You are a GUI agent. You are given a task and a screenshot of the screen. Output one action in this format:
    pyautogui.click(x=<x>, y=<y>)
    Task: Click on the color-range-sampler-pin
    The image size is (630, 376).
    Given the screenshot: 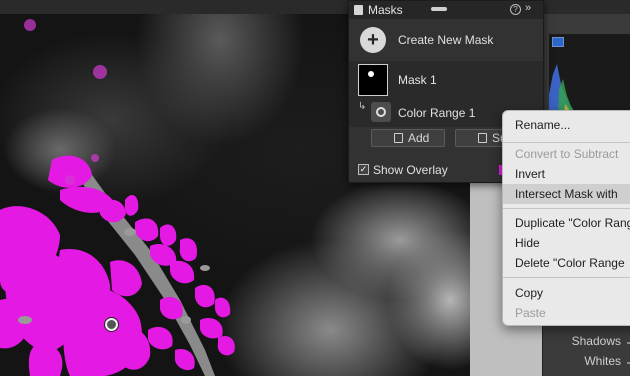 What is the action you would take?
    pyautogui.click(x=111, y=324)
    